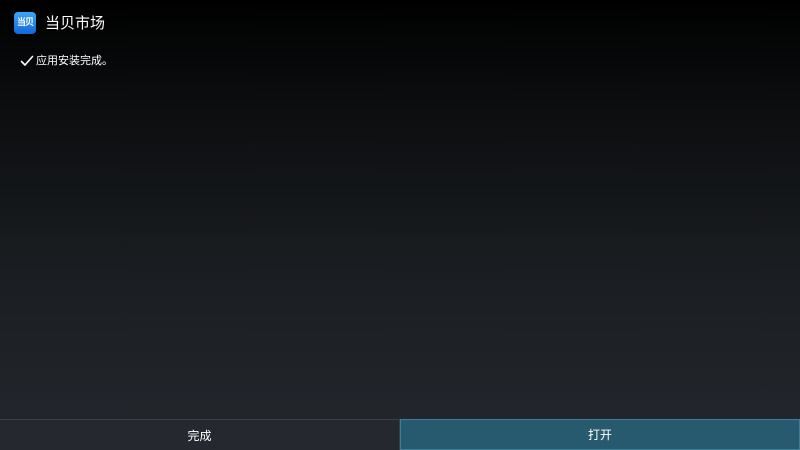  What do you see at coordinates (600, 434) in the screenshot?
I see `open-button: 打开` at bounding box center [600, 434].